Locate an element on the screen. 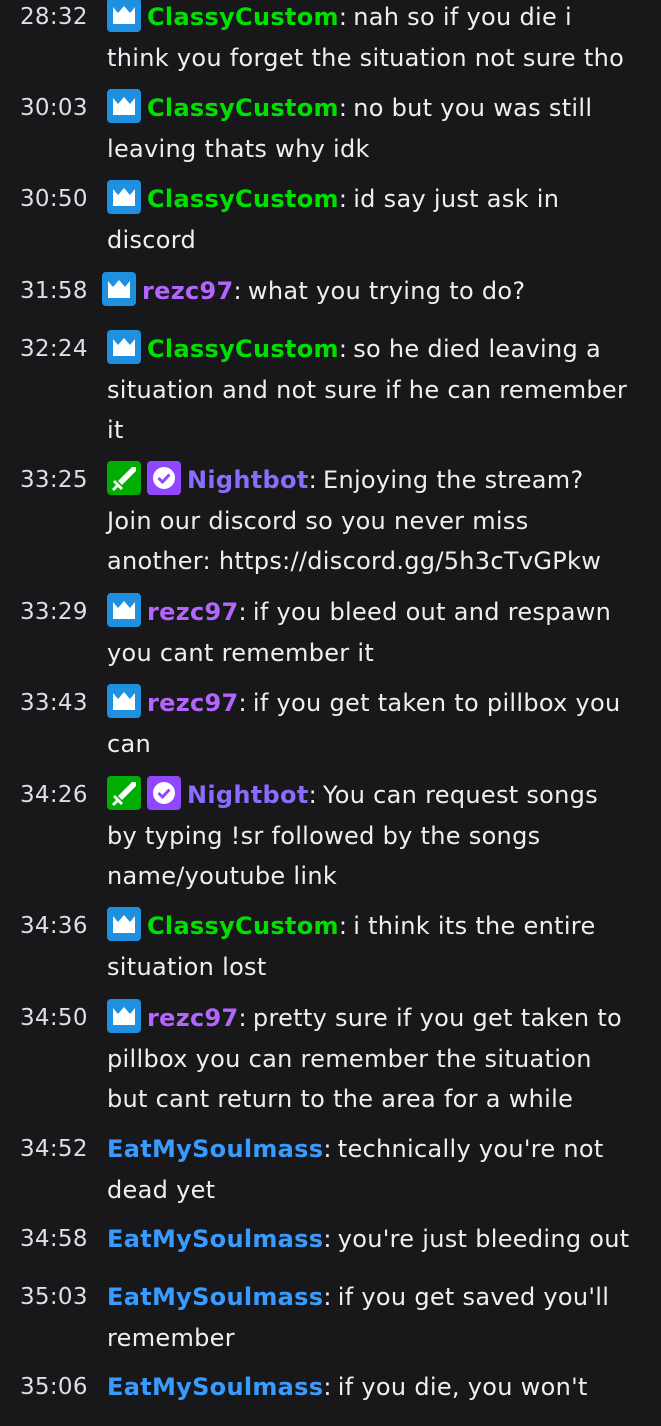  timestamp: 28:32 is located at coordinates (54, 17).